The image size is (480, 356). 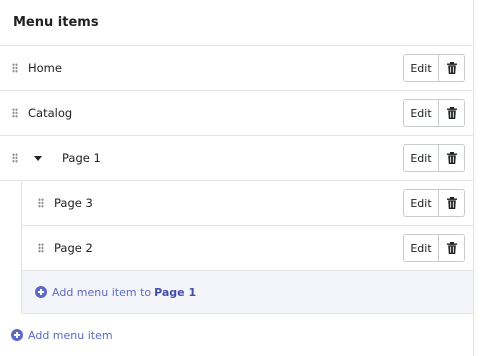 What do you see at coordinates (236, 158) in the screenshot?
I see `menu-item-page-1: Page 1 Edit` at bounding box center [236, 158].